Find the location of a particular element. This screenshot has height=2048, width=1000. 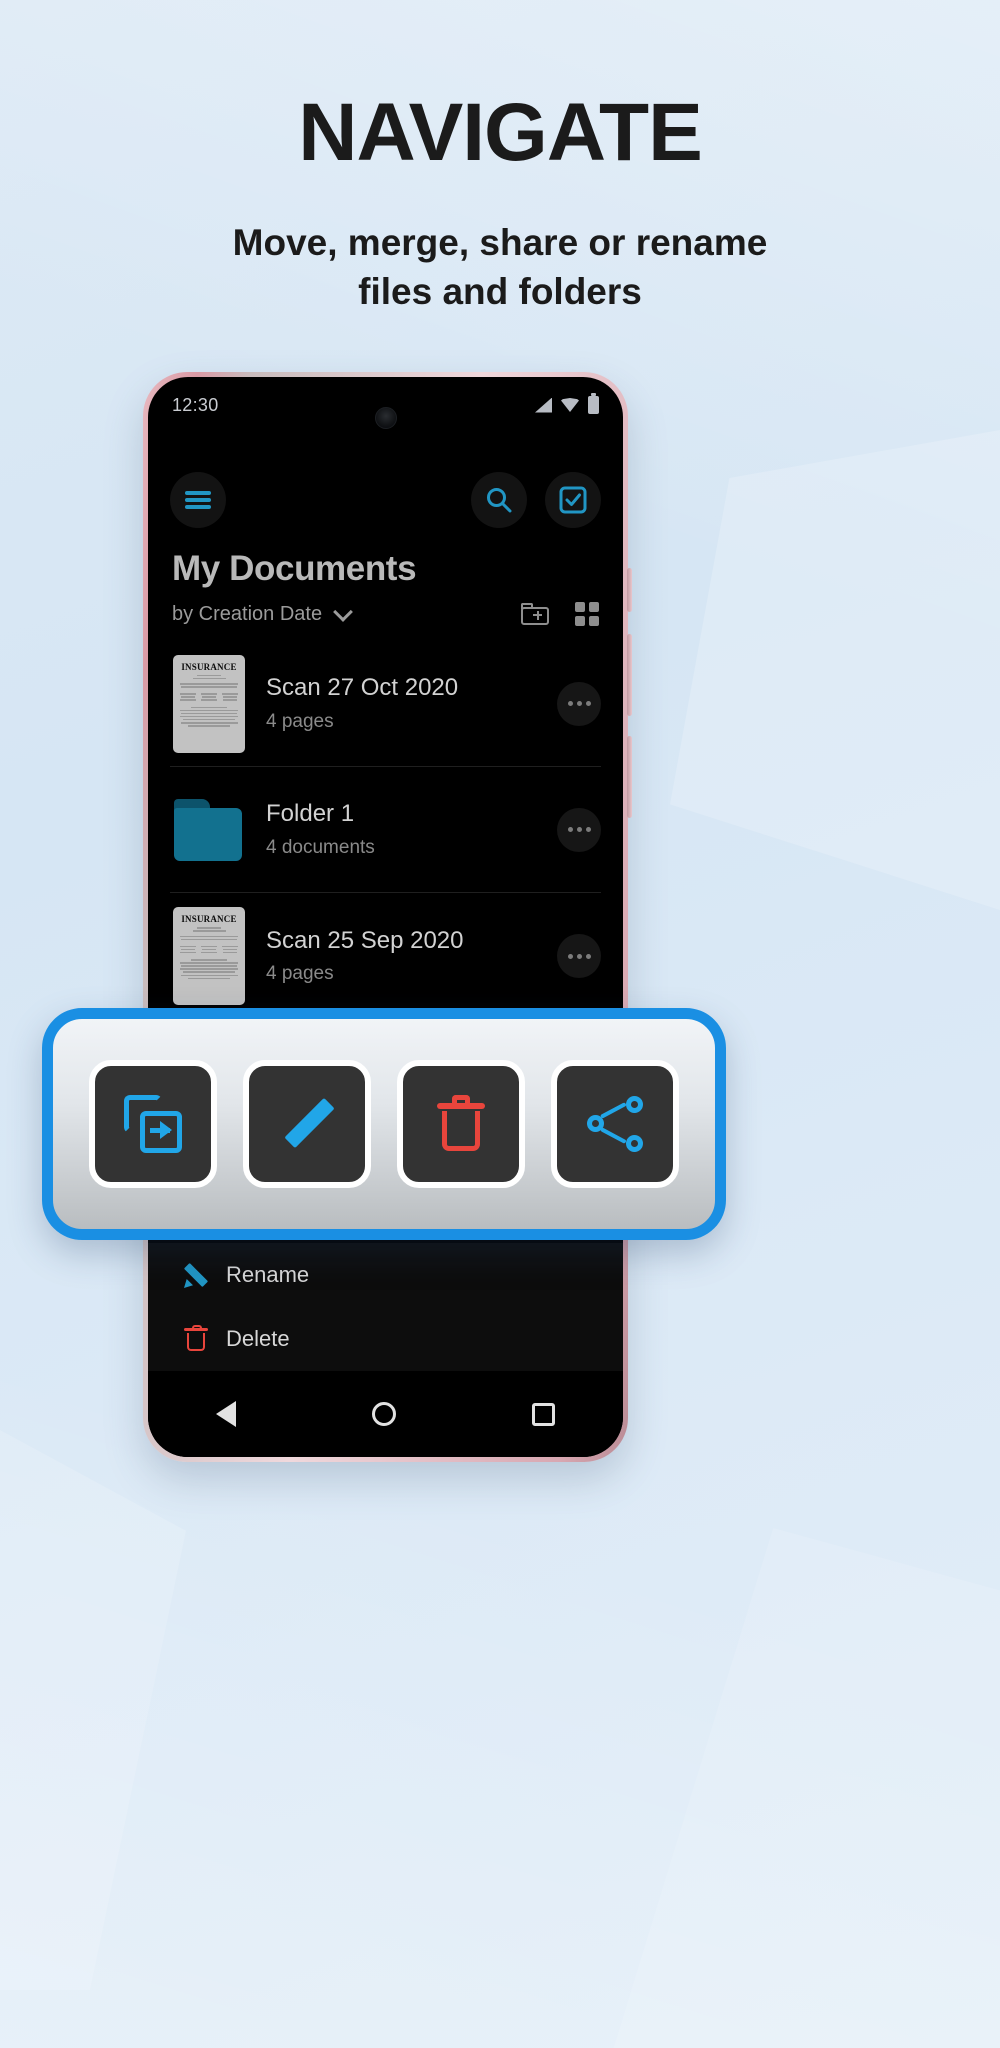

hamburger-menu-icon is located at coordinates (198, 500).